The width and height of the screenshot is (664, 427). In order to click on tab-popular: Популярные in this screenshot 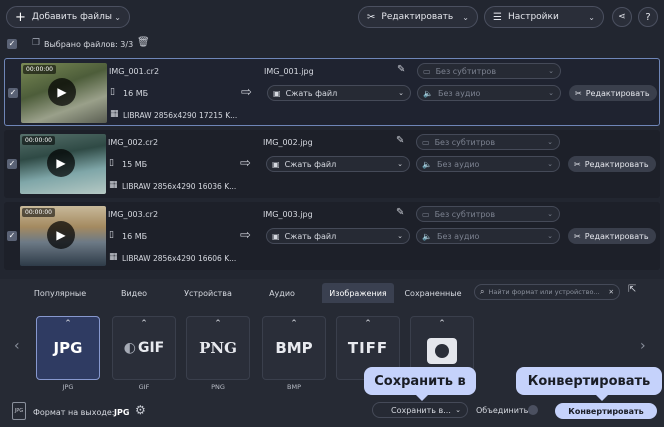, I will do `click(60, 293)`.